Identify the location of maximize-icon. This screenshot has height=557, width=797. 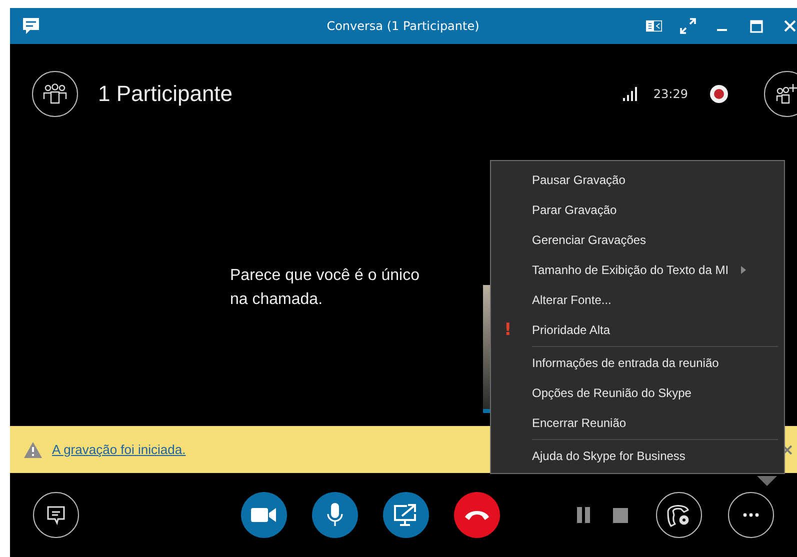
(756, 26).